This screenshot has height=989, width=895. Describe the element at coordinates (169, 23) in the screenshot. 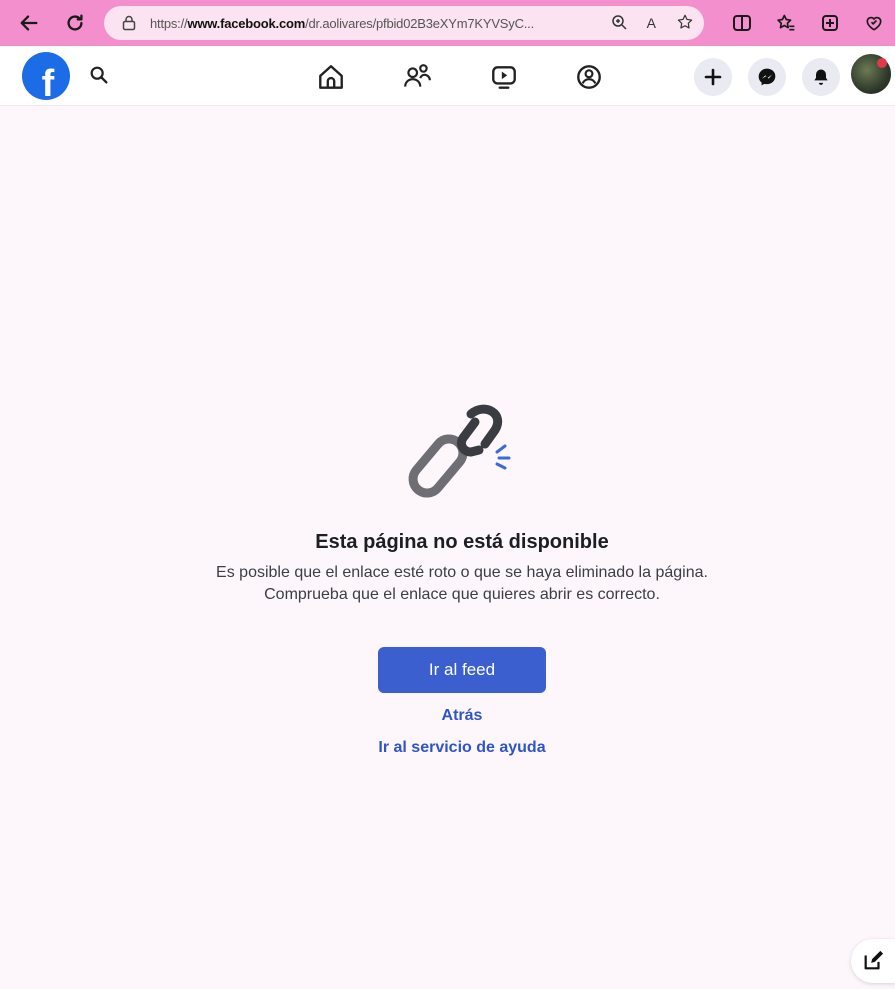

I see `url-prefix: https://` at that location.